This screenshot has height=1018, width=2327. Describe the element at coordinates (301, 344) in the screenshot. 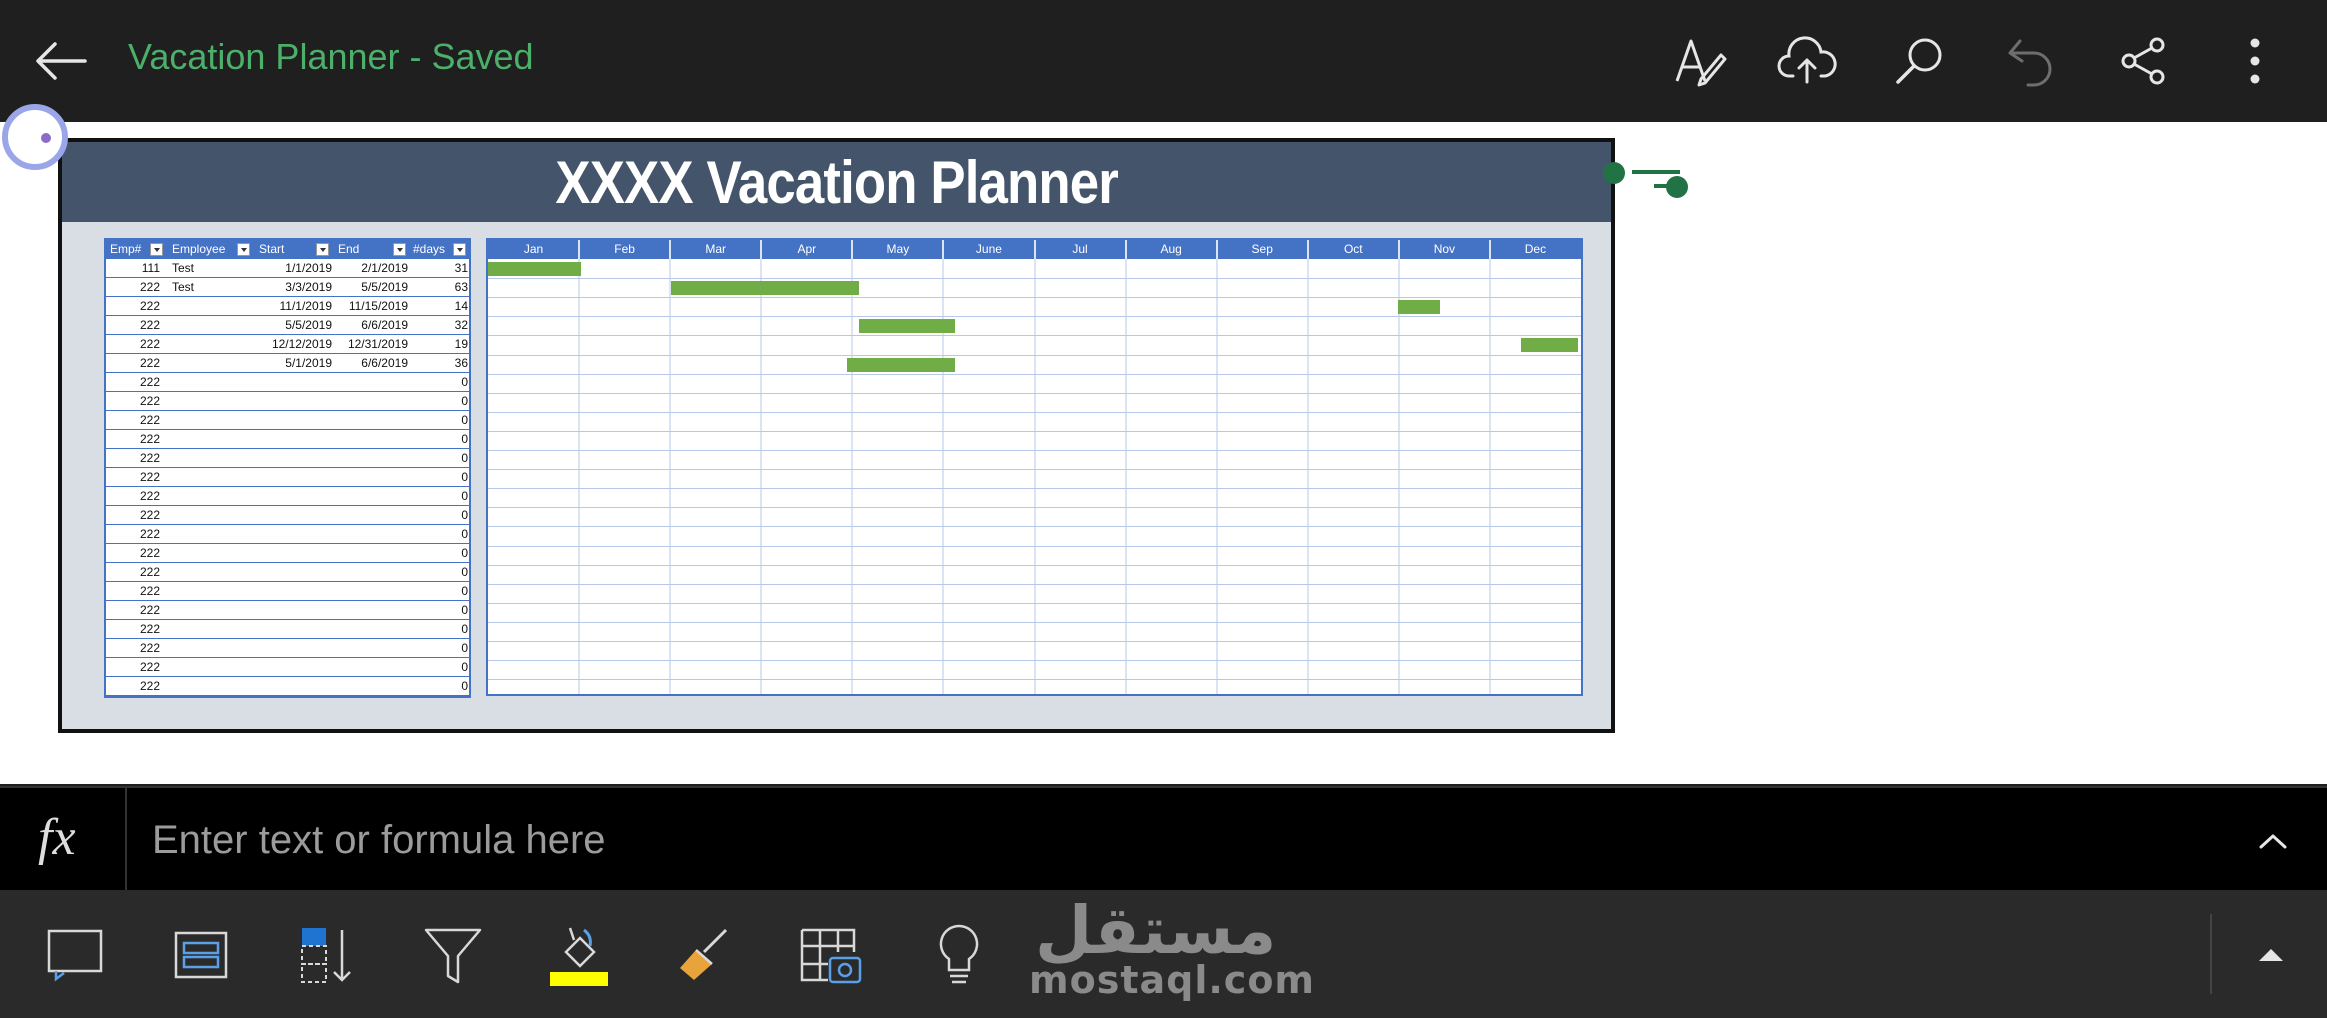

I see `cell-start: 12/12/2019` at that location.